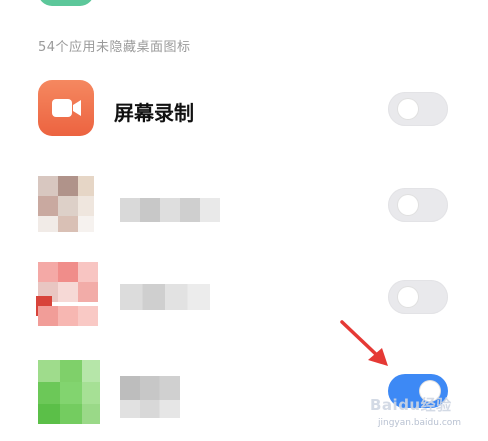  What do you see at coordinates (114, 47) in the screenshot?
I see `section-header: 54个应用未隐藏桌面图标` at bounding box center [114, 47].